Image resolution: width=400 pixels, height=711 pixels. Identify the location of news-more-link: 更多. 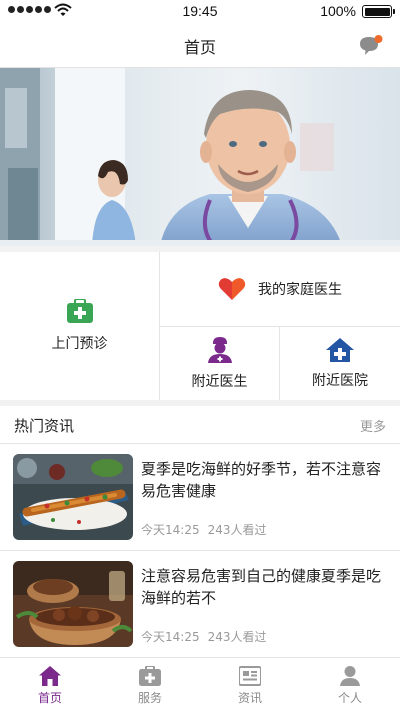
(373, 425).